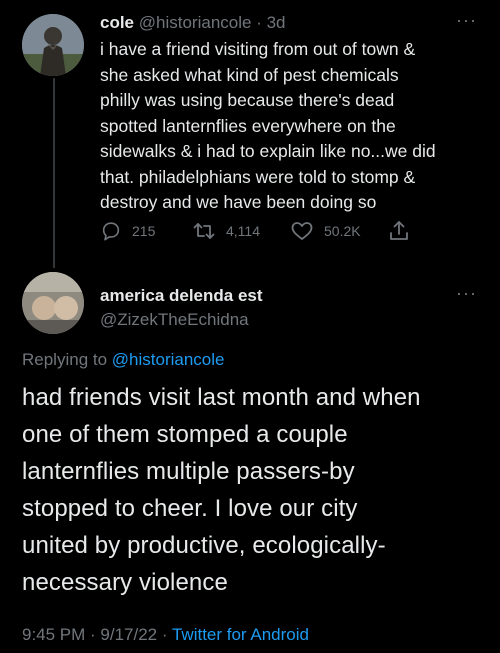  What do you see at coordinates (195, 22) in the screenshot?
I see `handle: @historiancole` at bounding box center [195, 22].